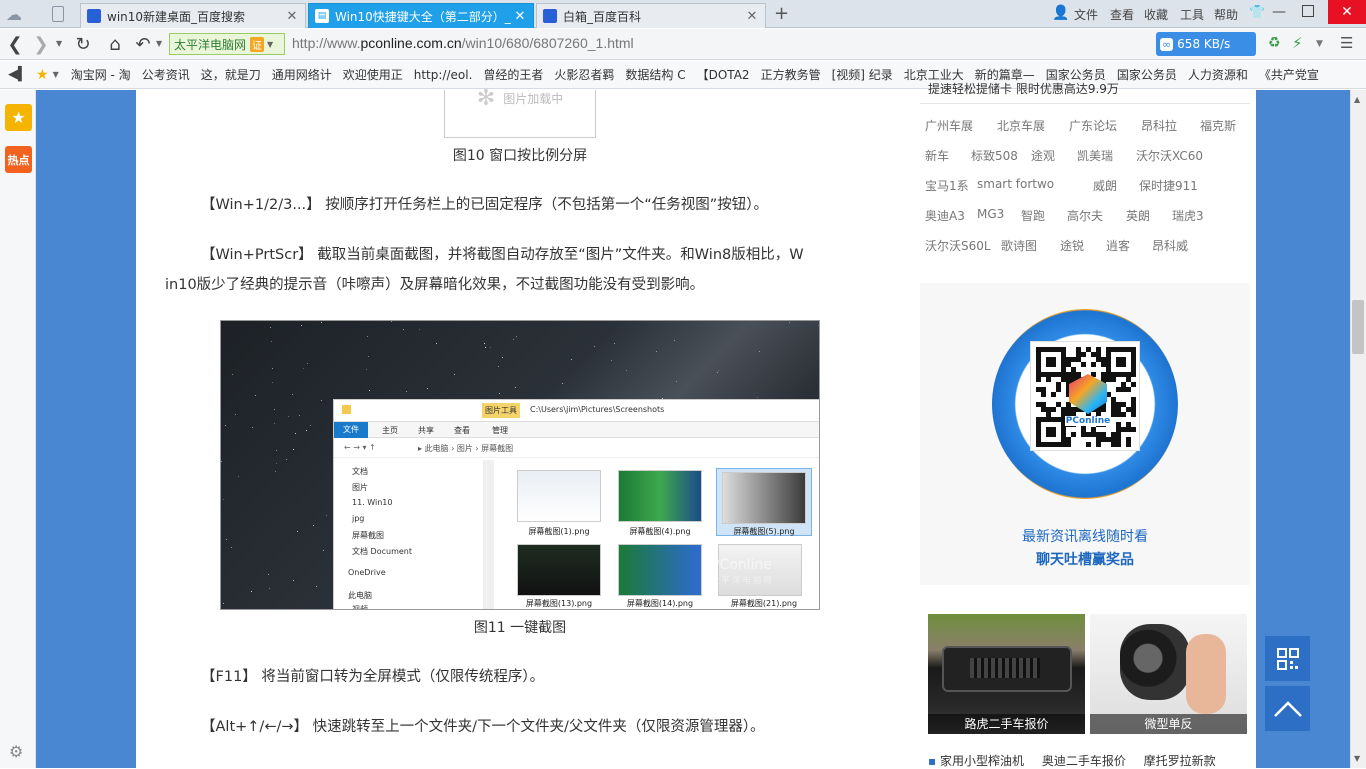 The image size is (1366, 769). What do you see at coordinates (994, 155) in the screenshot?
I see `tag-link: 标致508` at bounding box center [994, 155].